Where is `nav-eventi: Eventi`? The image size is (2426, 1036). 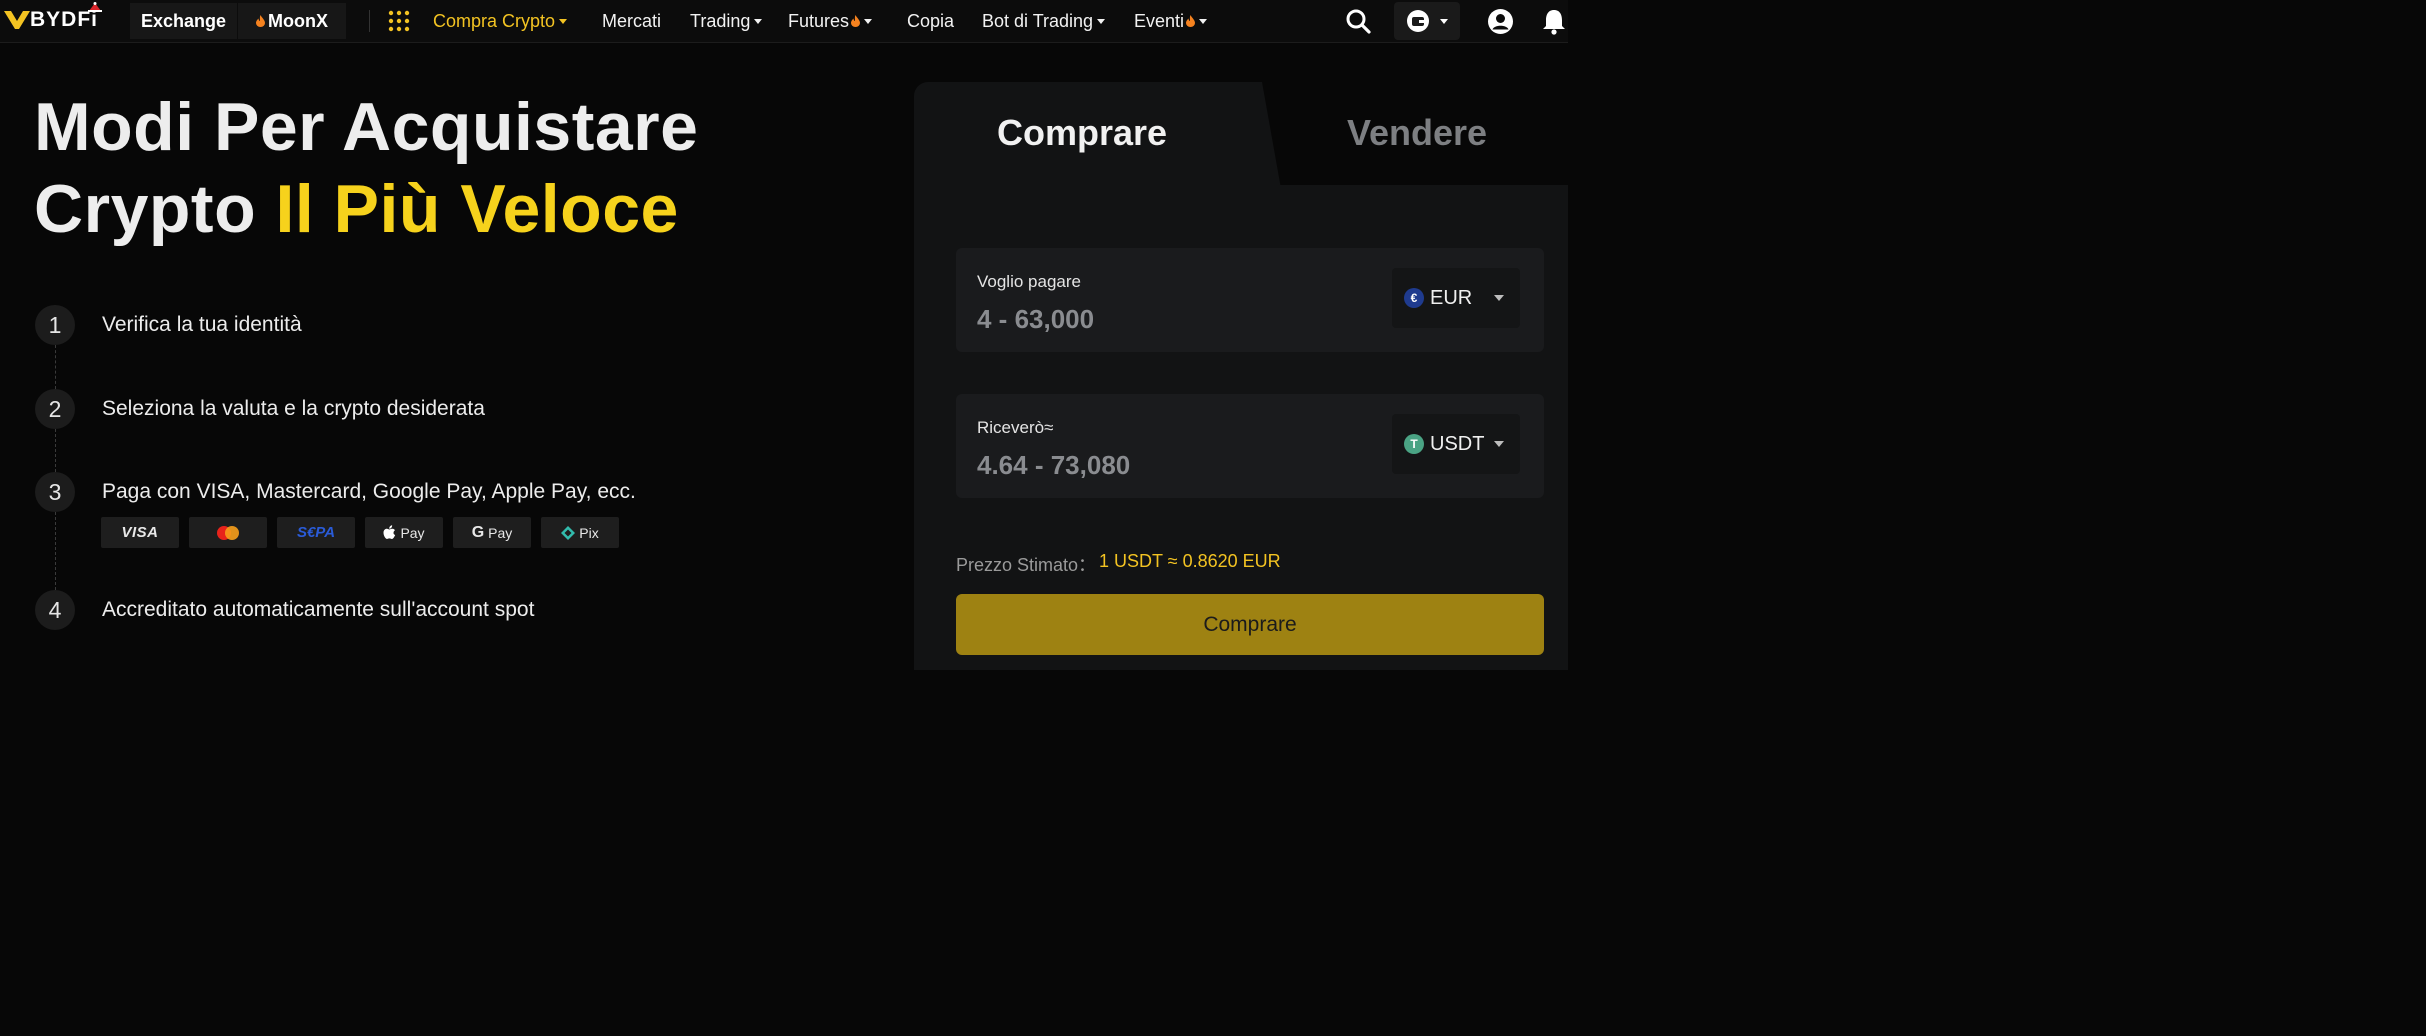
nav-eventi: Eventi is located at coordinates (1171, 21).